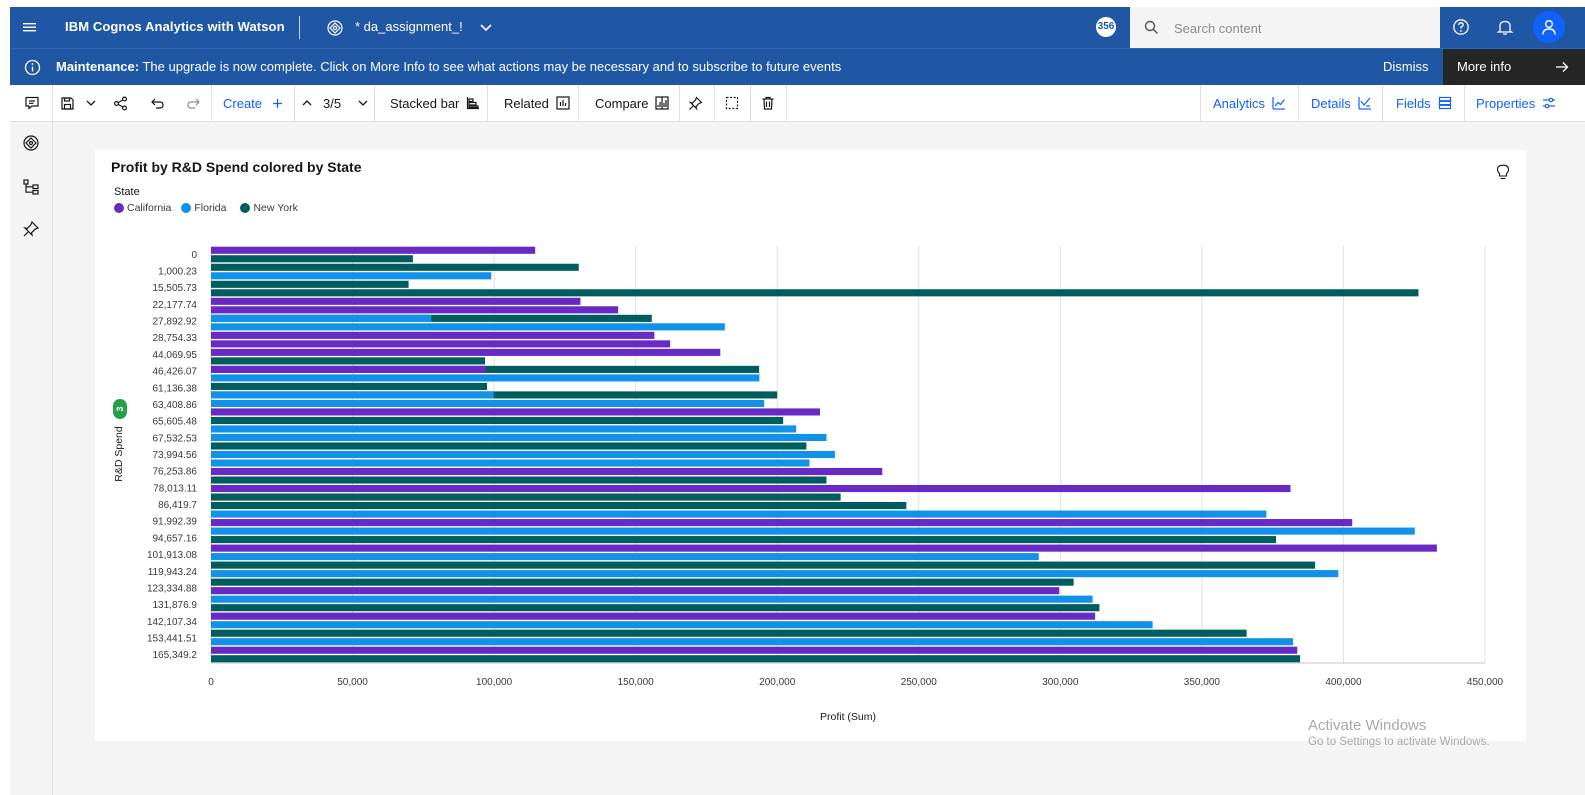 Image resolution: width=1585 pixels, height=795 pixels. Describe the element at coordinates (1249, 103) in the screenshot. I see `analytics-panel-button: Analytics` at that location.